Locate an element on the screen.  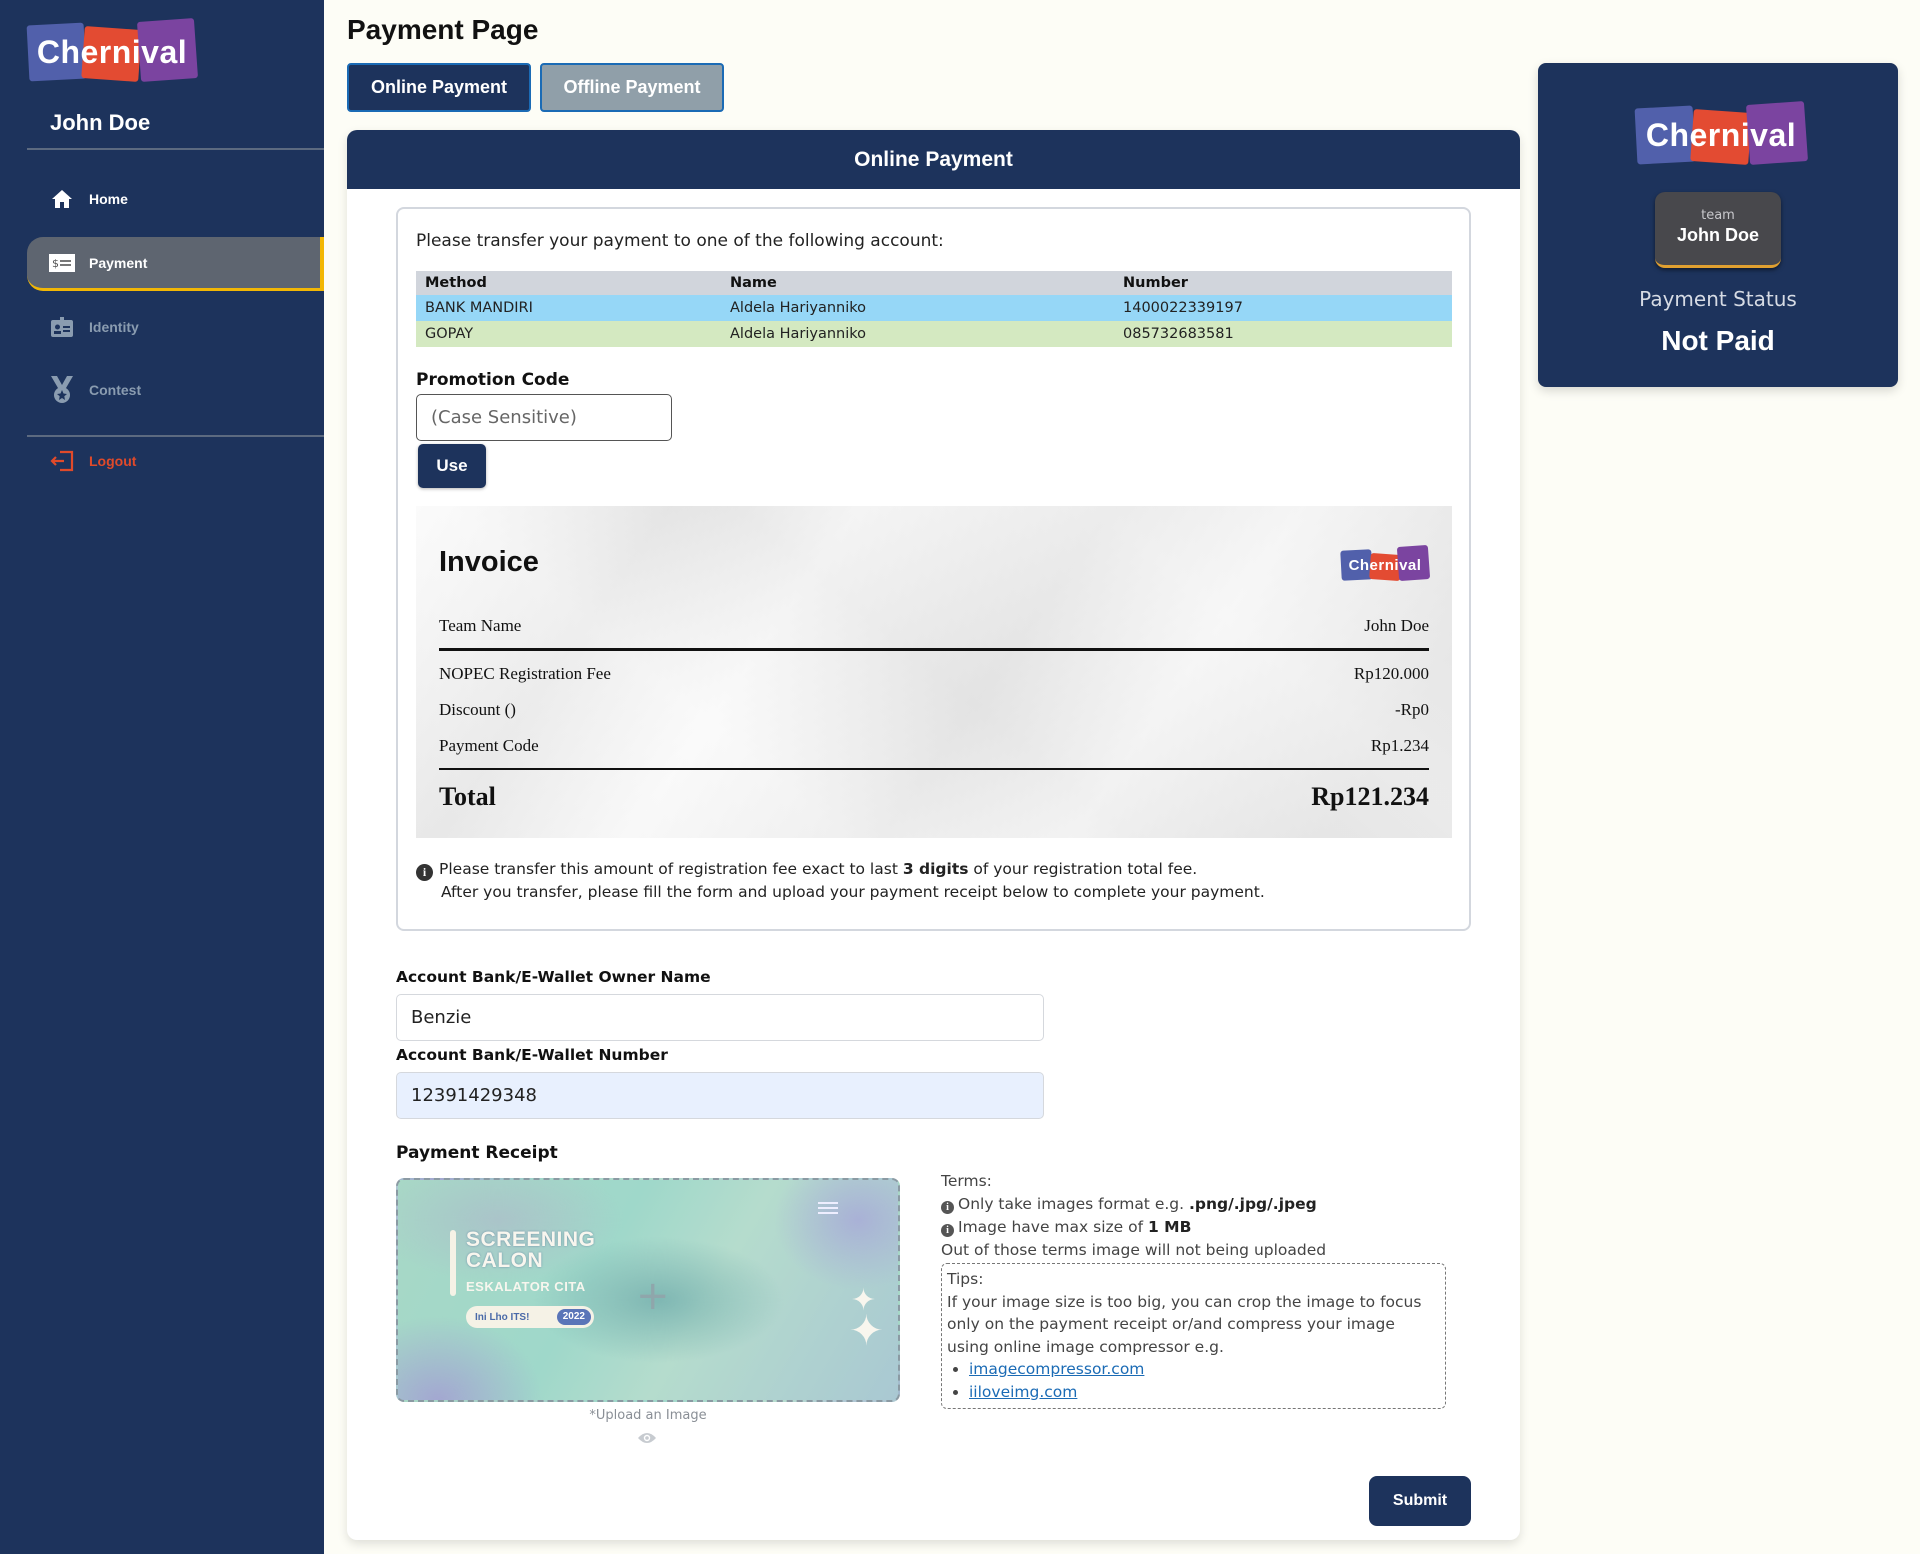
invoice-line-value: Rp120.000 is located at coordinates (1391, 673).